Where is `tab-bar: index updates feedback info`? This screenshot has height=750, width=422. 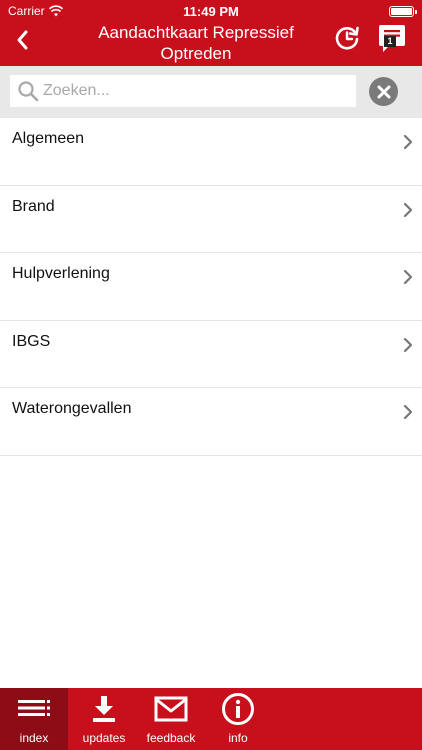
tab-bar: index updates feedback info is located at coordinates (211, 719).